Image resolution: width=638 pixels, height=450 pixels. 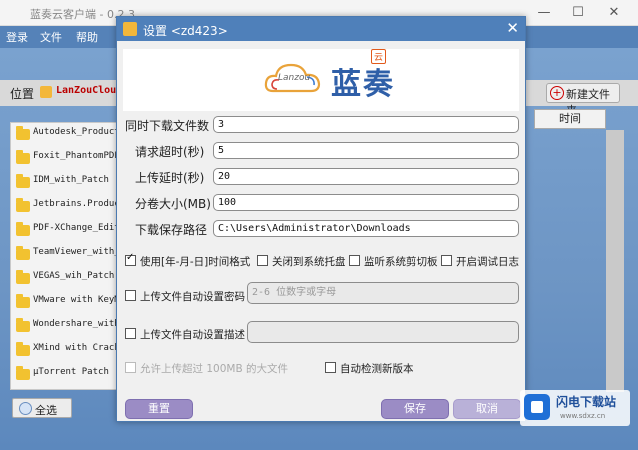 I want to click on upload-desc-checkbox: 上传文件自动设置描述, so click(x=185, y=334).